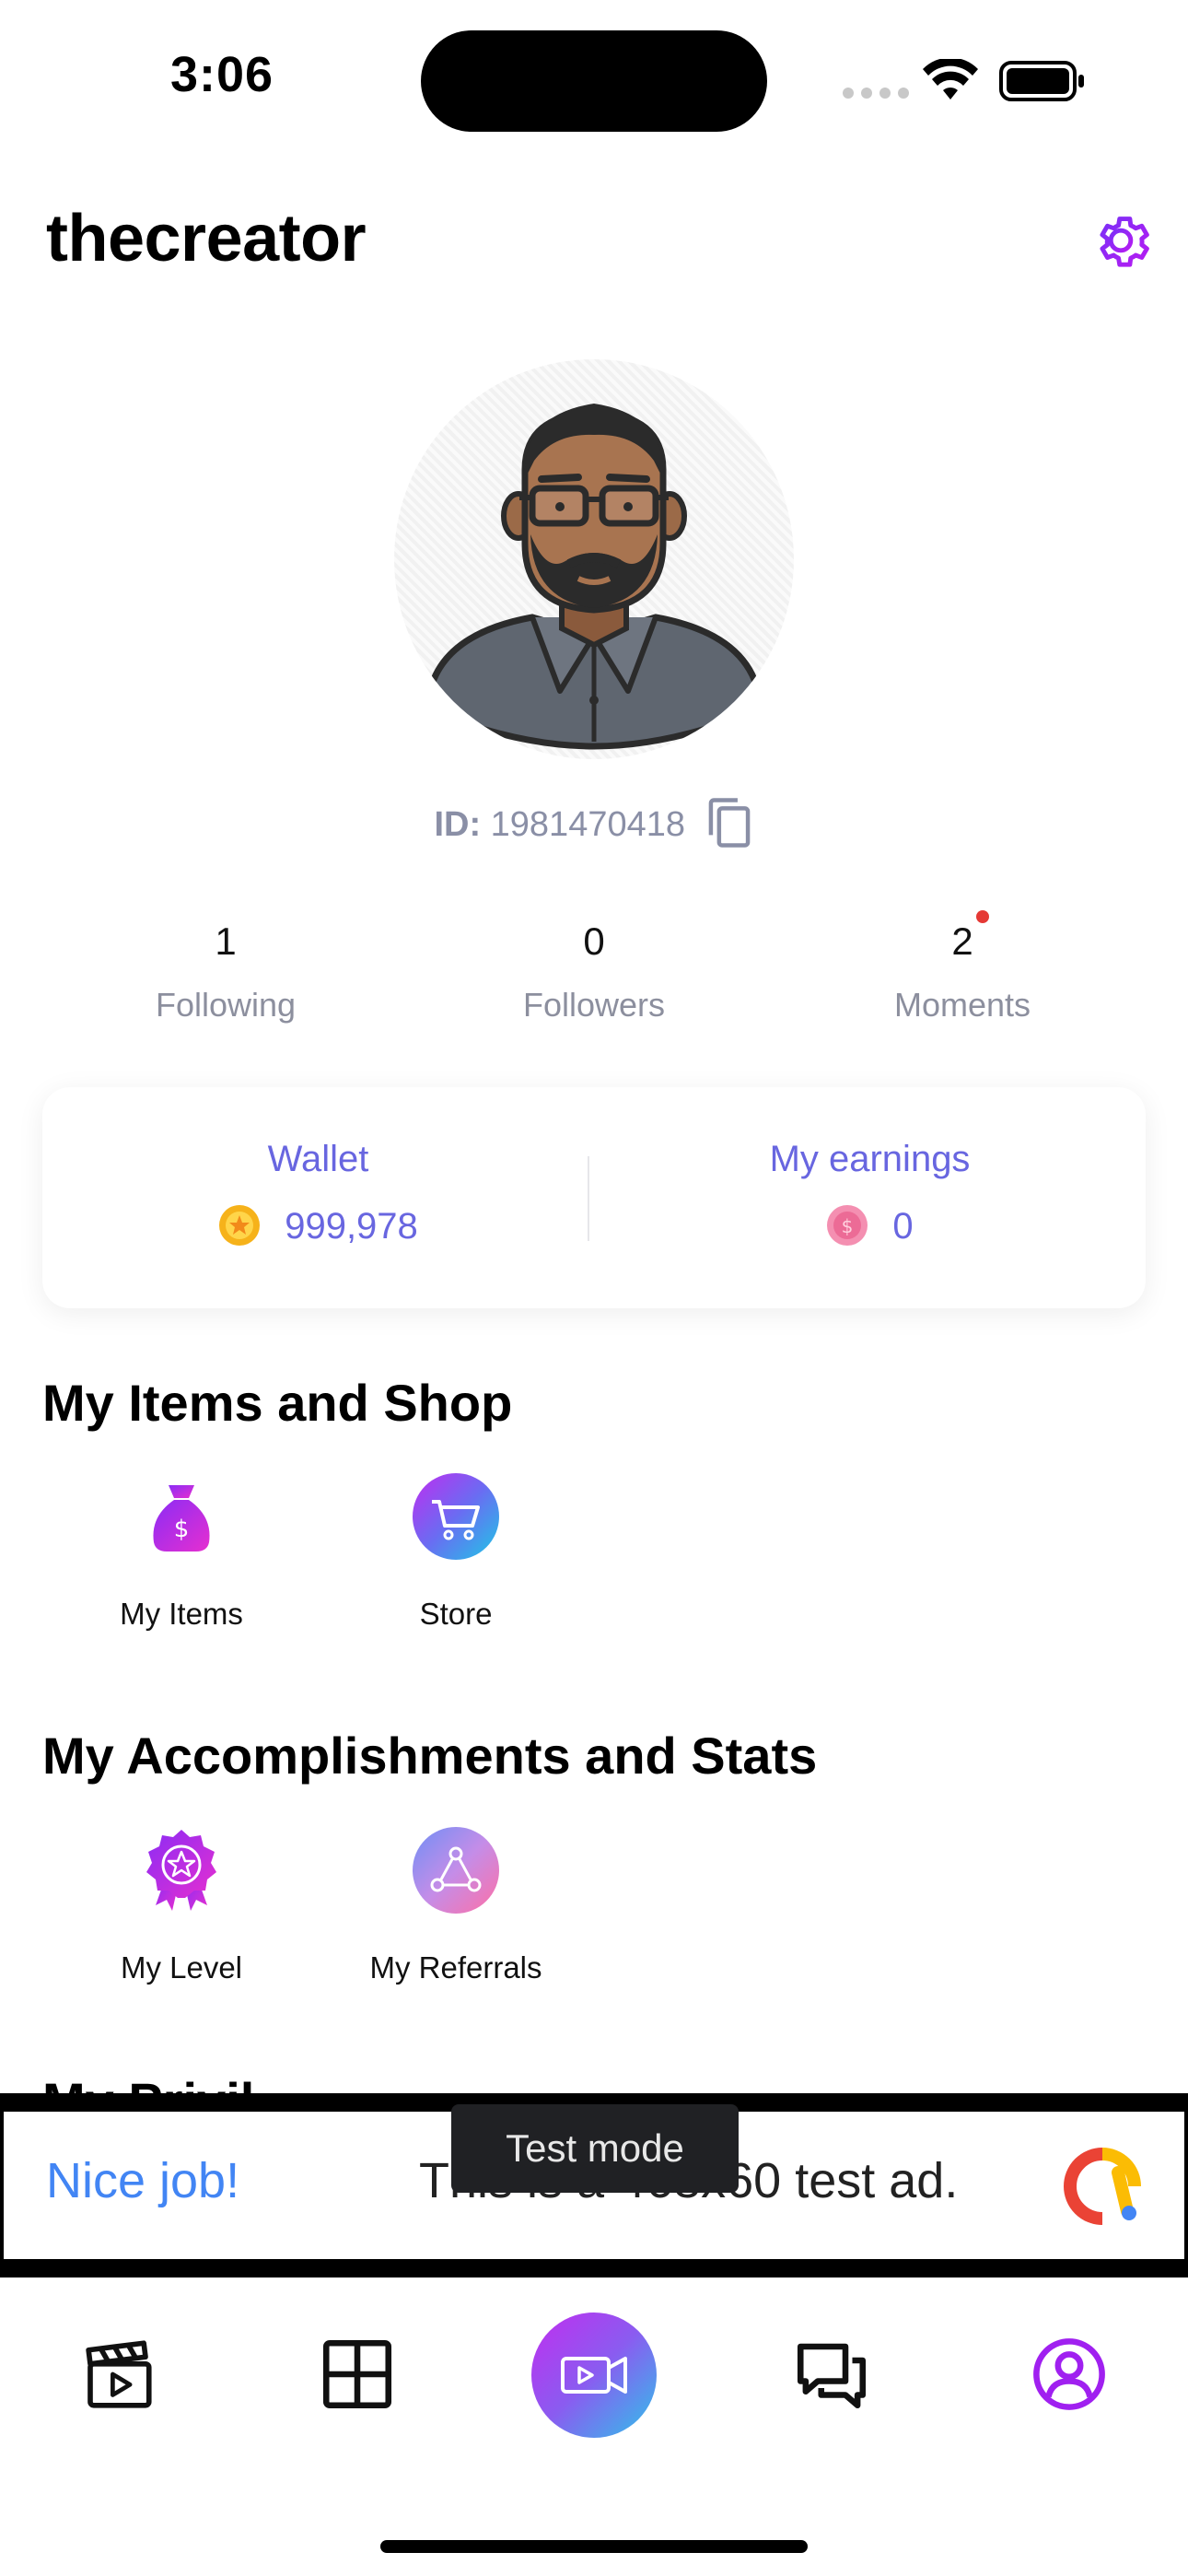 This screenshot has width=1188, height=2576. I want to click on earnings-balance: 0, so click(903, 1226).